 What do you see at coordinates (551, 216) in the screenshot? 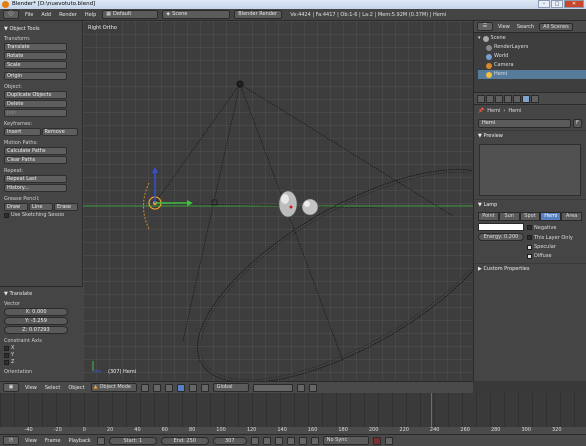
I see `lamp-type-hemi: Hemi` at bounding box center [551, 216].